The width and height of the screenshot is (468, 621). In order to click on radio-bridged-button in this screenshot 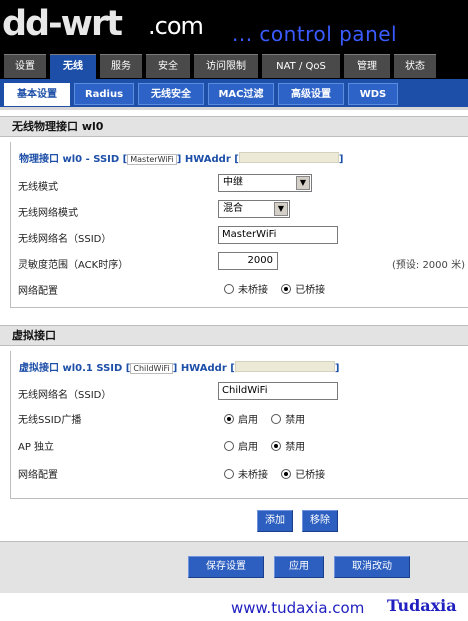, I will do `click(286, 289)`.